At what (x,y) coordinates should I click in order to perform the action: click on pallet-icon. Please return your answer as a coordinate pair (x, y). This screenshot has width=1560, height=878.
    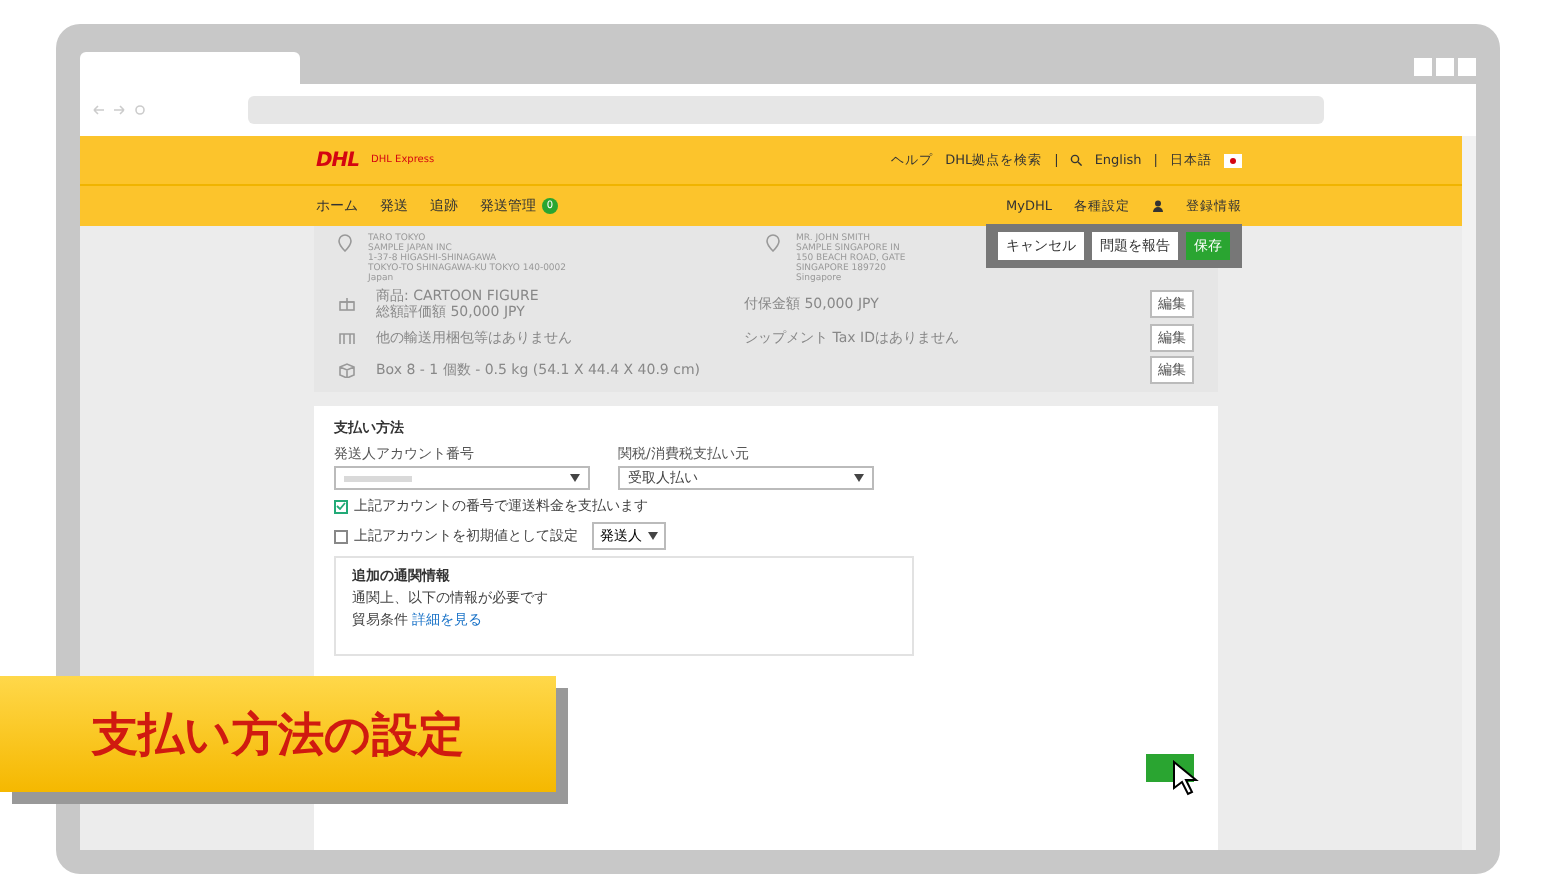
    Looking at the image, I should click on (347, 338).